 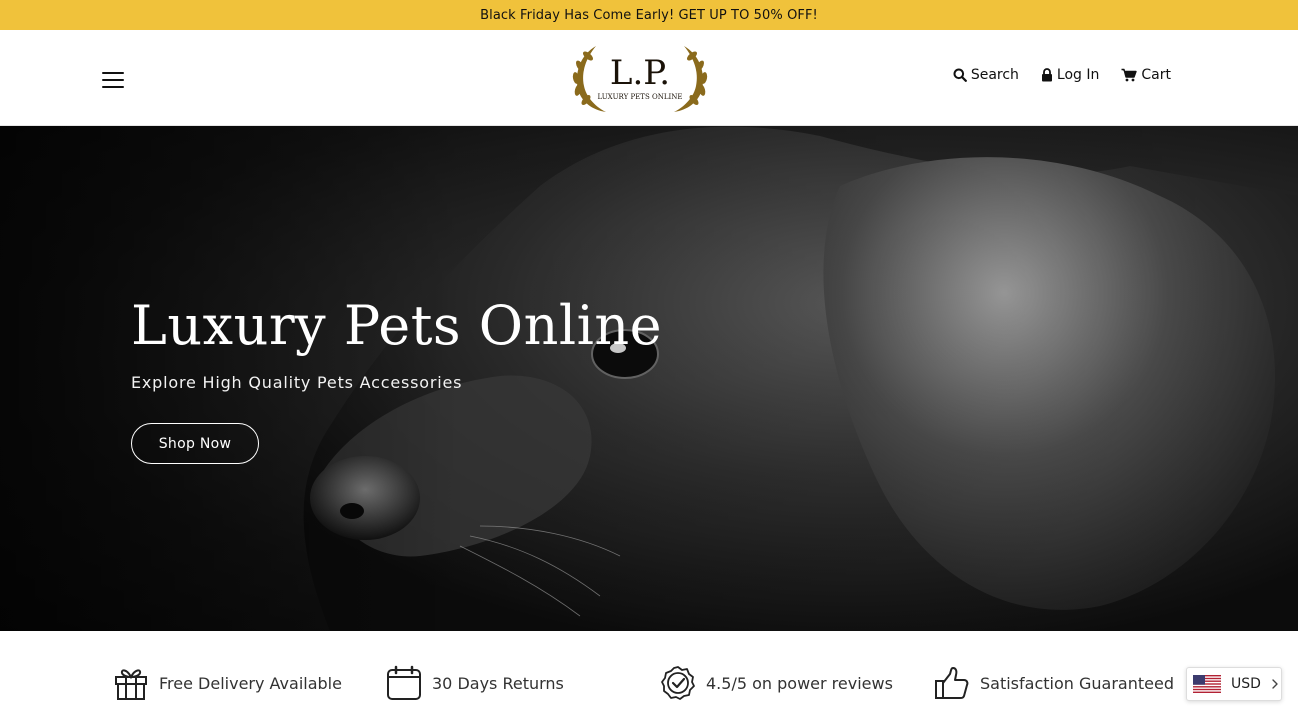 I want to click on cart-label: Cart, so click(x=1156, y=75).